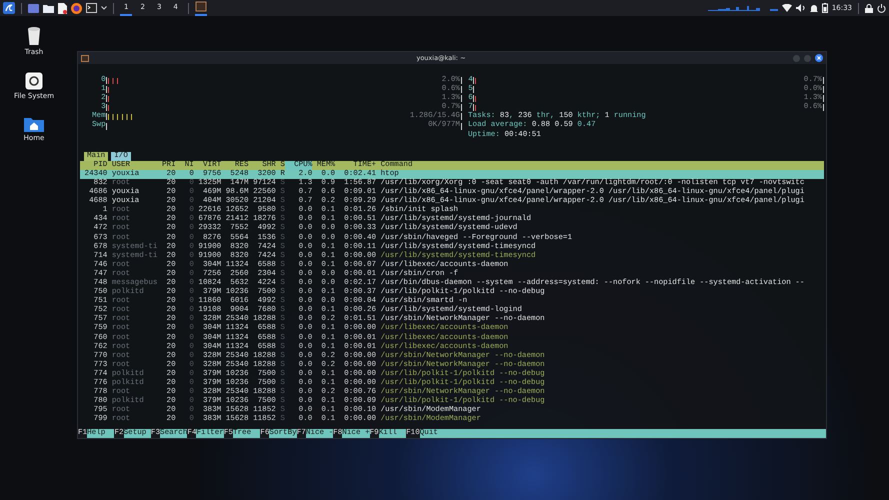 This screenshot has height=500, width=889. I want to click on close-icon, so click(819, 58).